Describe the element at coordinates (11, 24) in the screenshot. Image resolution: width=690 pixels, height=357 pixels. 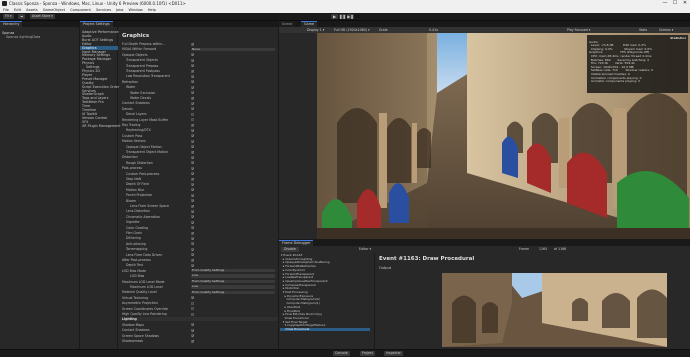
I see `tab-hierarchy: Hierarchy` at that location.